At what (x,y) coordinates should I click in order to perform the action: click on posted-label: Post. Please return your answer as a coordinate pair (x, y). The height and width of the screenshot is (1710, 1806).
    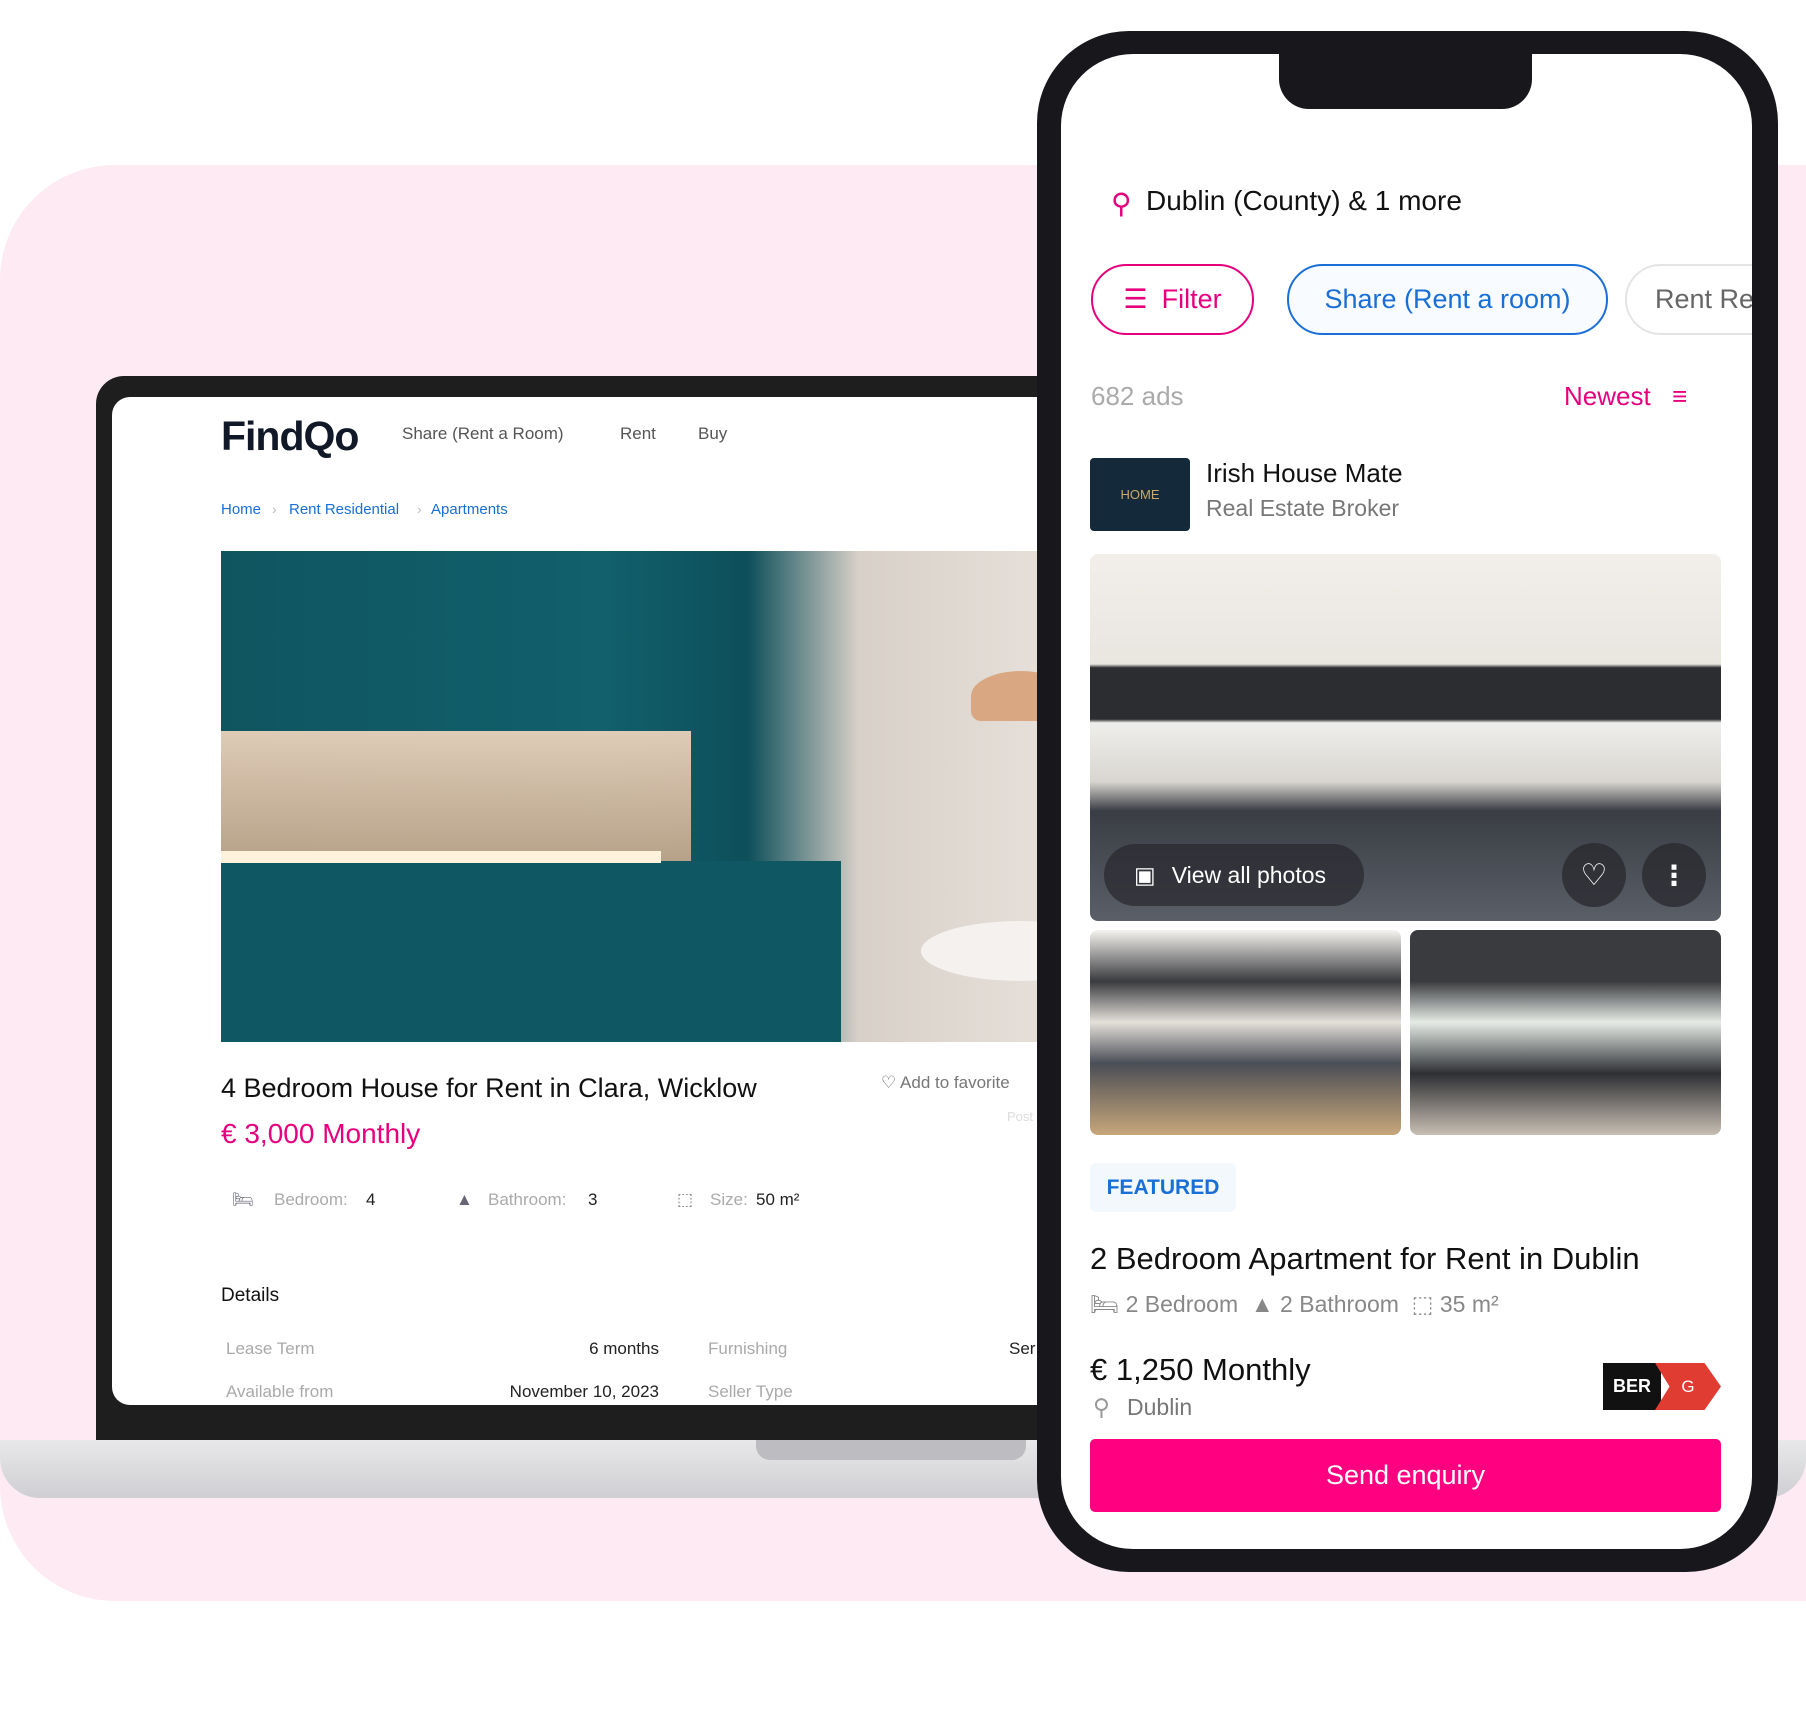
    Looking at the image, I should click on (1020, 1116).